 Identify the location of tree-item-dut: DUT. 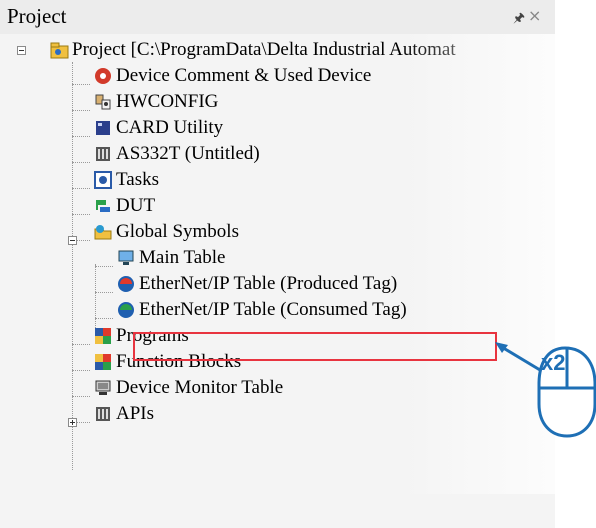
(124, 206).